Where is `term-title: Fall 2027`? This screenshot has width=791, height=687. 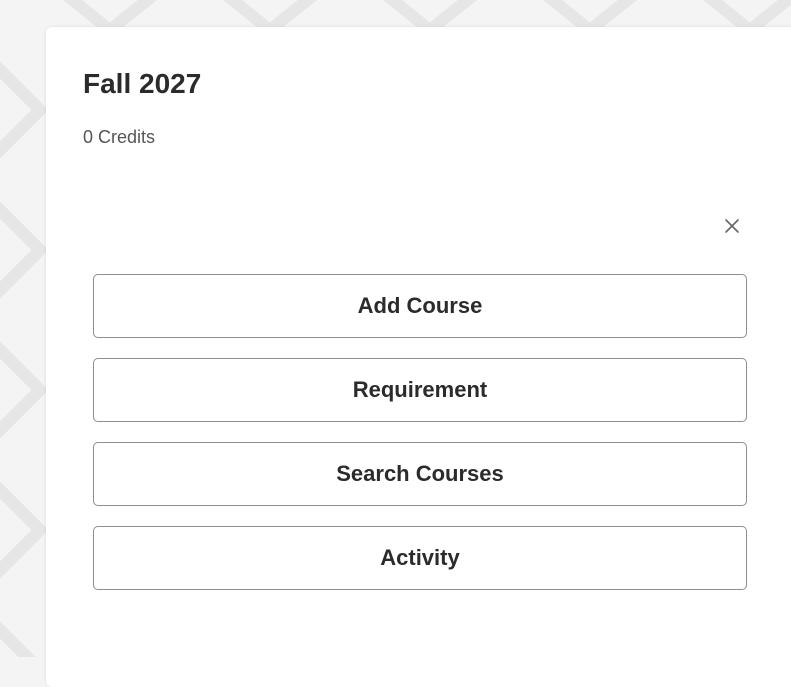
term-title: Fall 2027 is located at coordinates (142, 83).